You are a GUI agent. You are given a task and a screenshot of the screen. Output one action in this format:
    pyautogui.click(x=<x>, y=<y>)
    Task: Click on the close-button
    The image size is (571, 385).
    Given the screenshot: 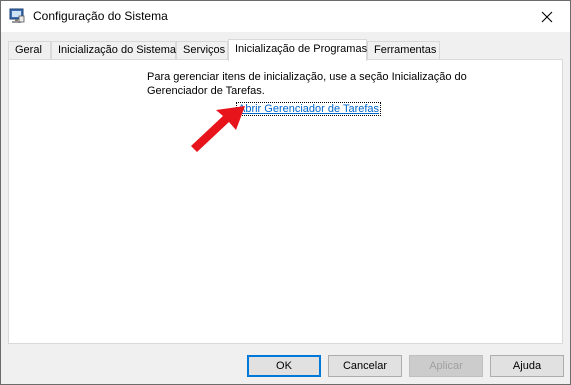 What is the action you would take?
    pyautogui.click(x=547, y=16)
    